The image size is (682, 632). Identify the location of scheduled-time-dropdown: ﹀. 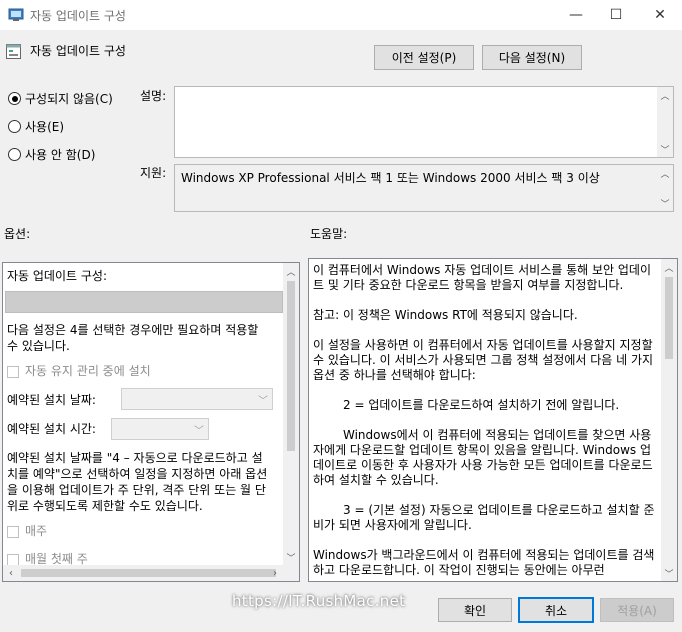
(160, 429).